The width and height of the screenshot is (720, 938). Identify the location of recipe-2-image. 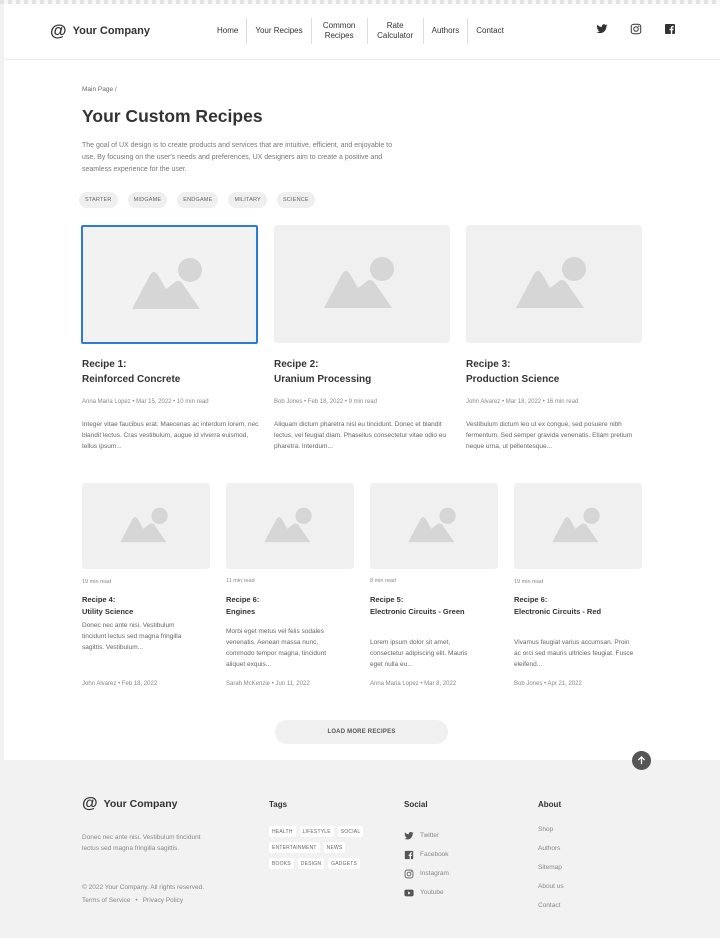
(362, 284).